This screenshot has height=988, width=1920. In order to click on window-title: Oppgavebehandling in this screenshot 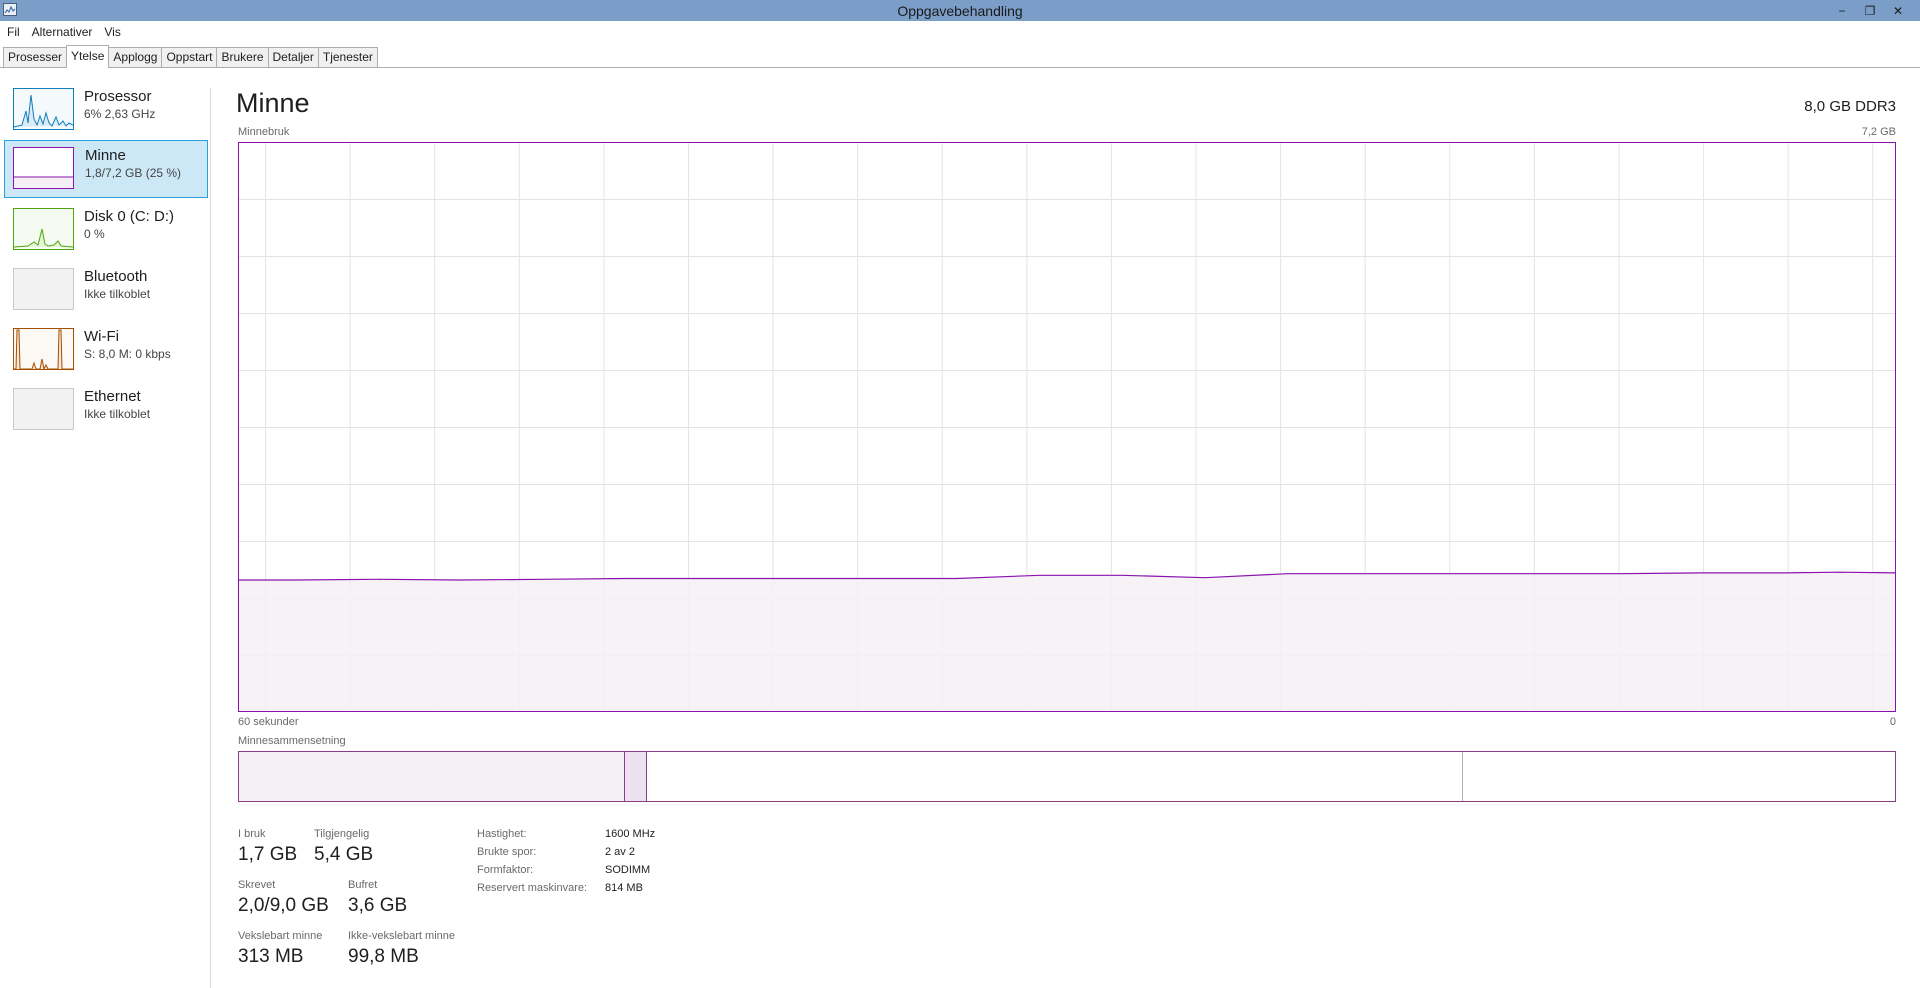, I will do `click(960, 10)`.